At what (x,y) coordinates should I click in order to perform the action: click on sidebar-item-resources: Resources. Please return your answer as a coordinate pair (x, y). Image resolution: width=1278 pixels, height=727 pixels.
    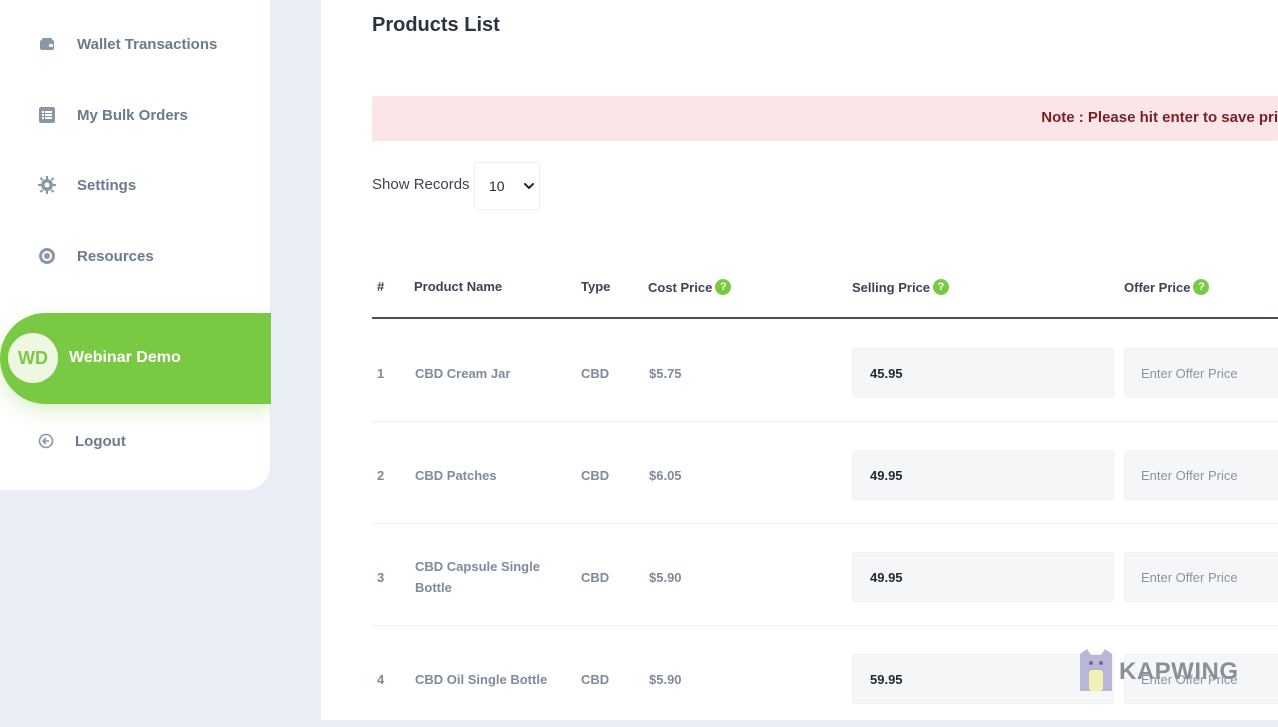
    Looking at the image, I should click on (135, 256).